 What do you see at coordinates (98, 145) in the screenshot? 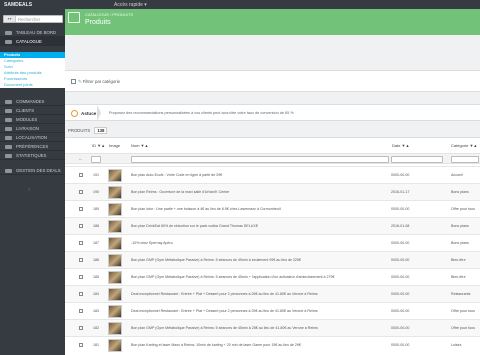
I see `column-header-id: ID ▼▲` at bounding box center [98, 145].